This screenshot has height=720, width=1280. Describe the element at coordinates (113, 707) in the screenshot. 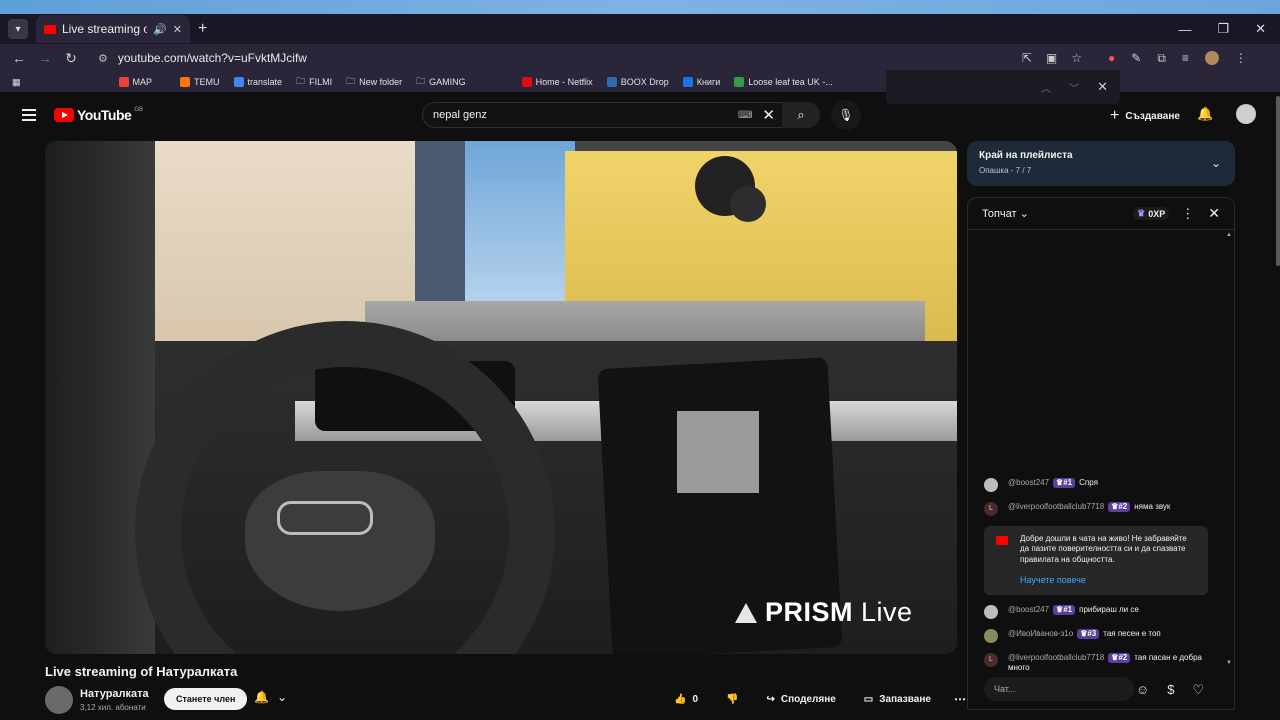

I see `channel-subscribers: 3,12 хил. абонати` at that location.